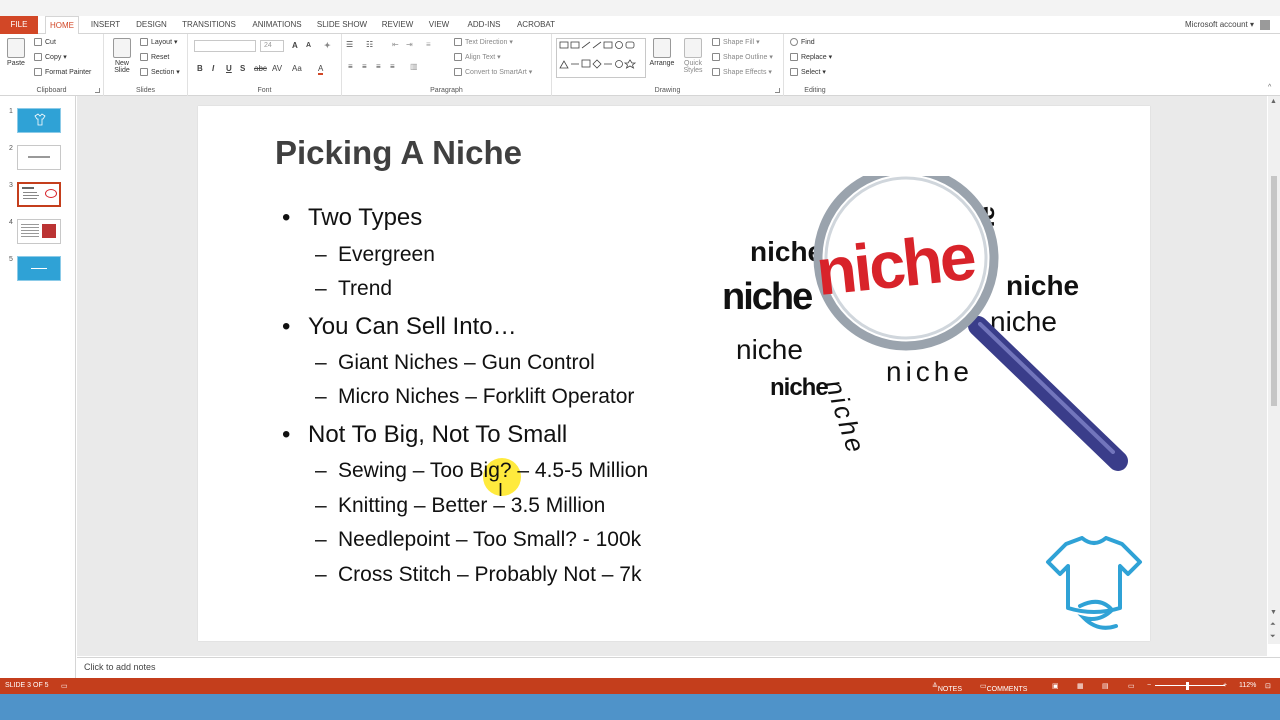 The width and height of the screenshot is (1280, 720). I want to click on change-case-icon: Aa, so click(297, 68).